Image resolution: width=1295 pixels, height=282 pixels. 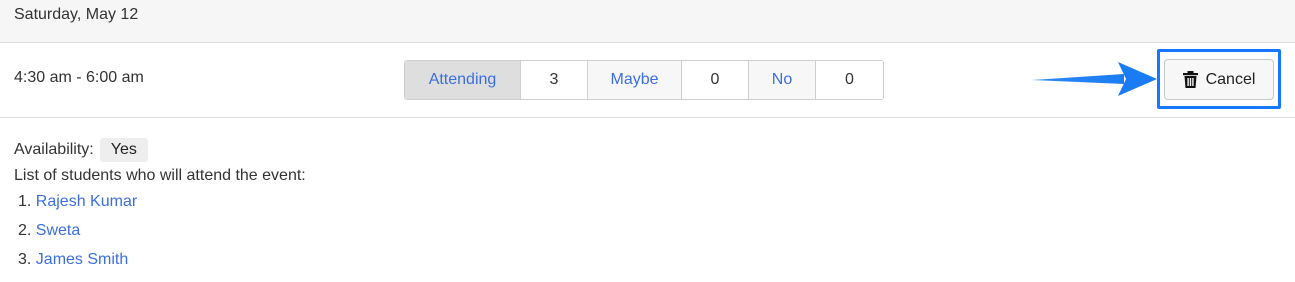 What do you see at coordinates (463, 80) in the screenshot?
I see `attending-button: Attending` at bounding box center [463, 80].